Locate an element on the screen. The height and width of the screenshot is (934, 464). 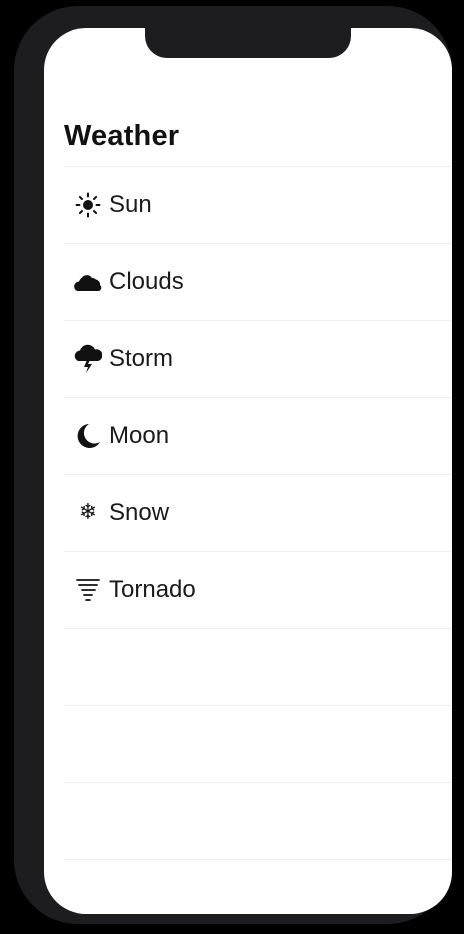
sun-icon is located at coordinates (88, 205).